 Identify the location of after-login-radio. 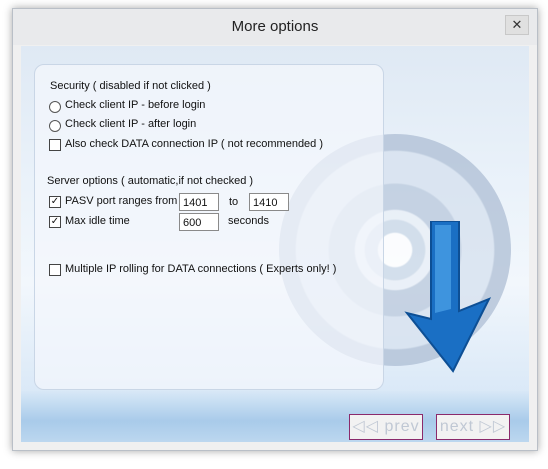
(55, 126).